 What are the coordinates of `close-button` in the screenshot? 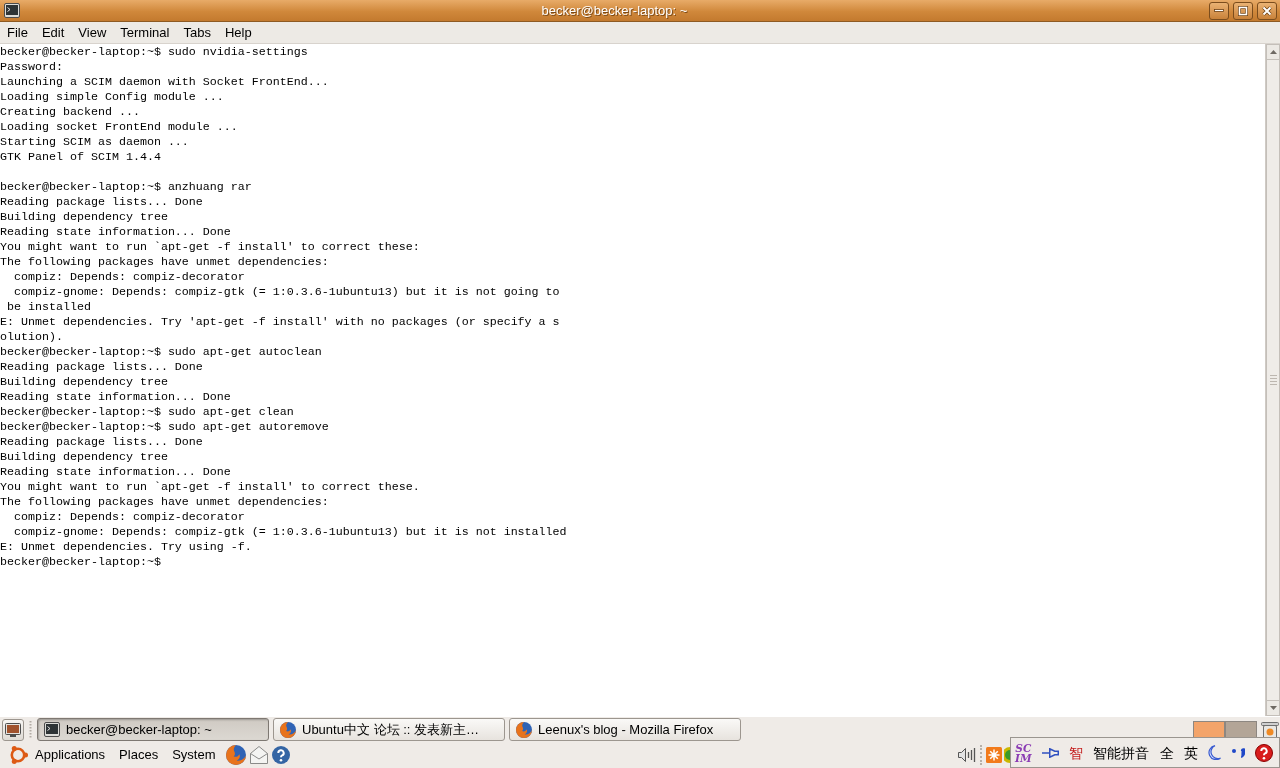 It's located at (1267, 10).